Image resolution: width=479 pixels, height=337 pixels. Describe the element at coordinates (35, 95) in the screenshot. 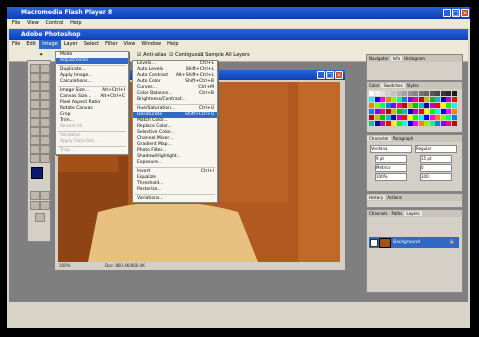

I see `healing-tool-icon` at that location.